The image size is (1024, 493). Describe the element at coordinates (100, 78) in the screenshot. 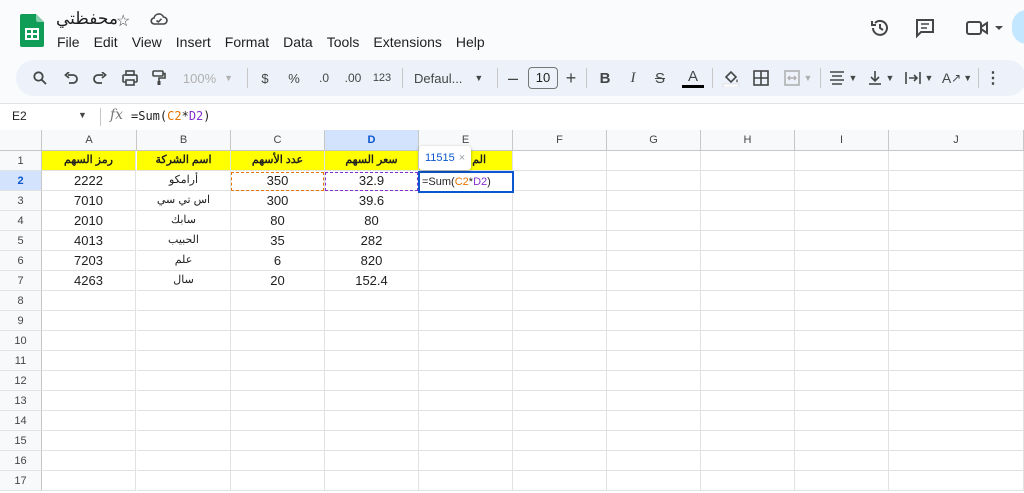

I see `redo-icon` at that location.